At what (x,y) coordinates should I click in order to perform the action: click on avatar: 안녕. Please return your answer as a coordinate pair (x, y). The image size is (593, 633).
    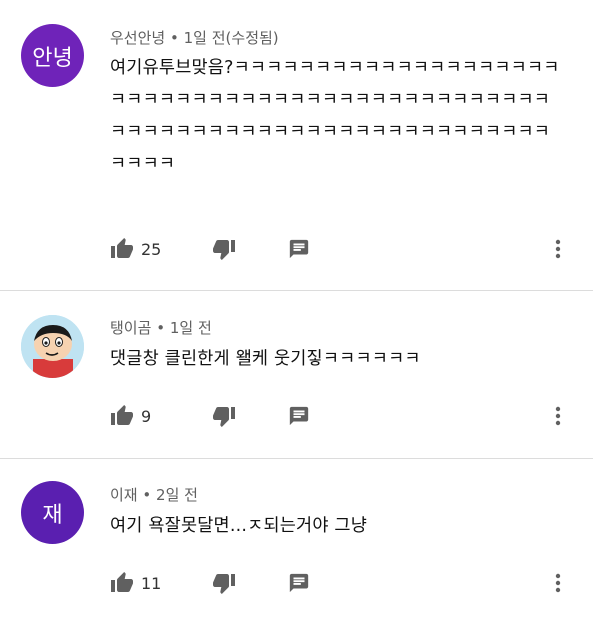
    Looking at the image, I should click on (52, 55).